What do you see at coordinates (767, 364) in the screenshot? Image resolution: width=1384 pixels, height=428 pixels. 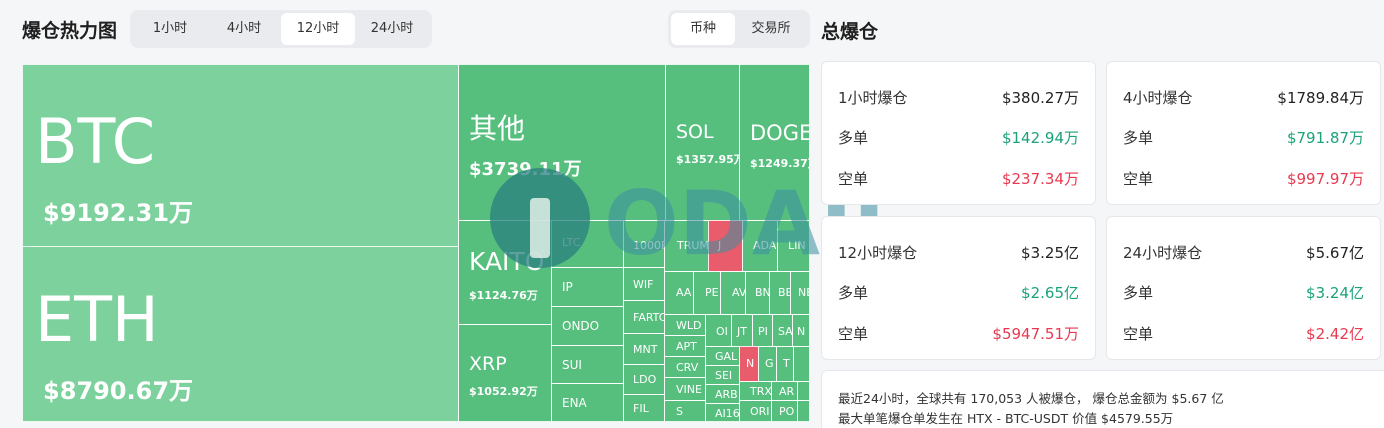 I see `heatmap-tile-g: G` at bounding box center [767, 364].